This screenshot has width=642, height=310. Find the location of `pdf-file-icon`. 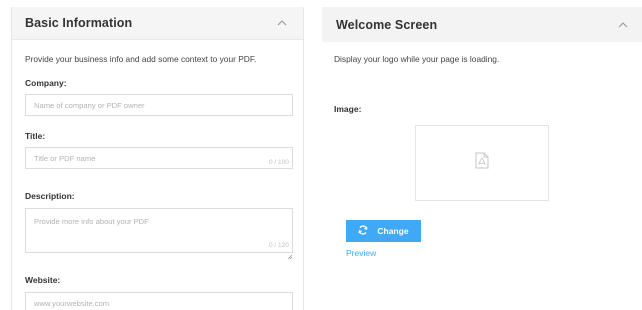

pdf-file-icon is located at coordinates (482, 163).